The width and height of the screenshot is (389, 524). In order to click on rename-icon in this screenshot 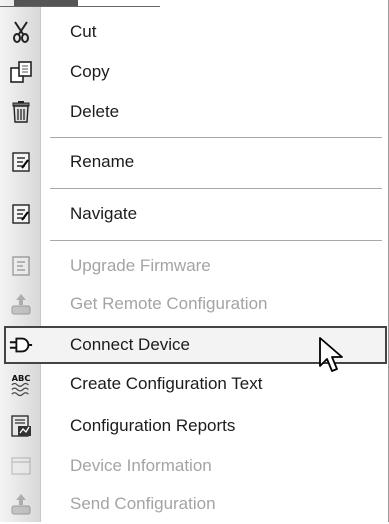, I will do `click(21, 162)`.